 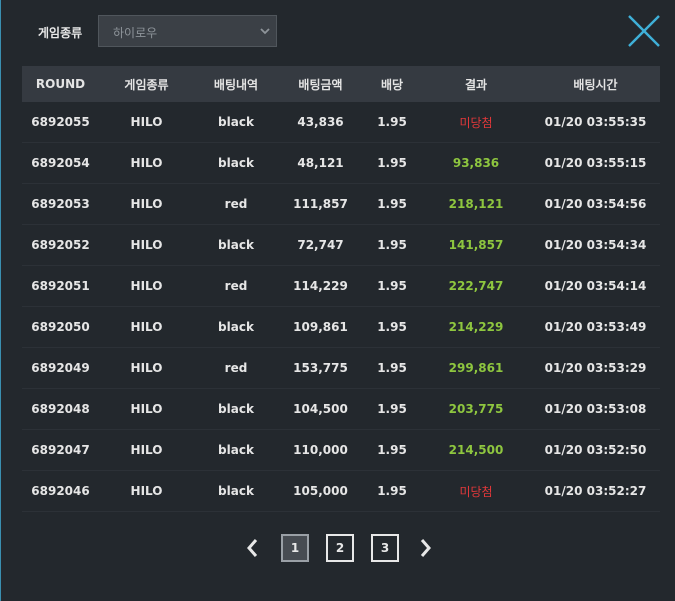 I want to click on next-page-button, so click(x=426, y=548).